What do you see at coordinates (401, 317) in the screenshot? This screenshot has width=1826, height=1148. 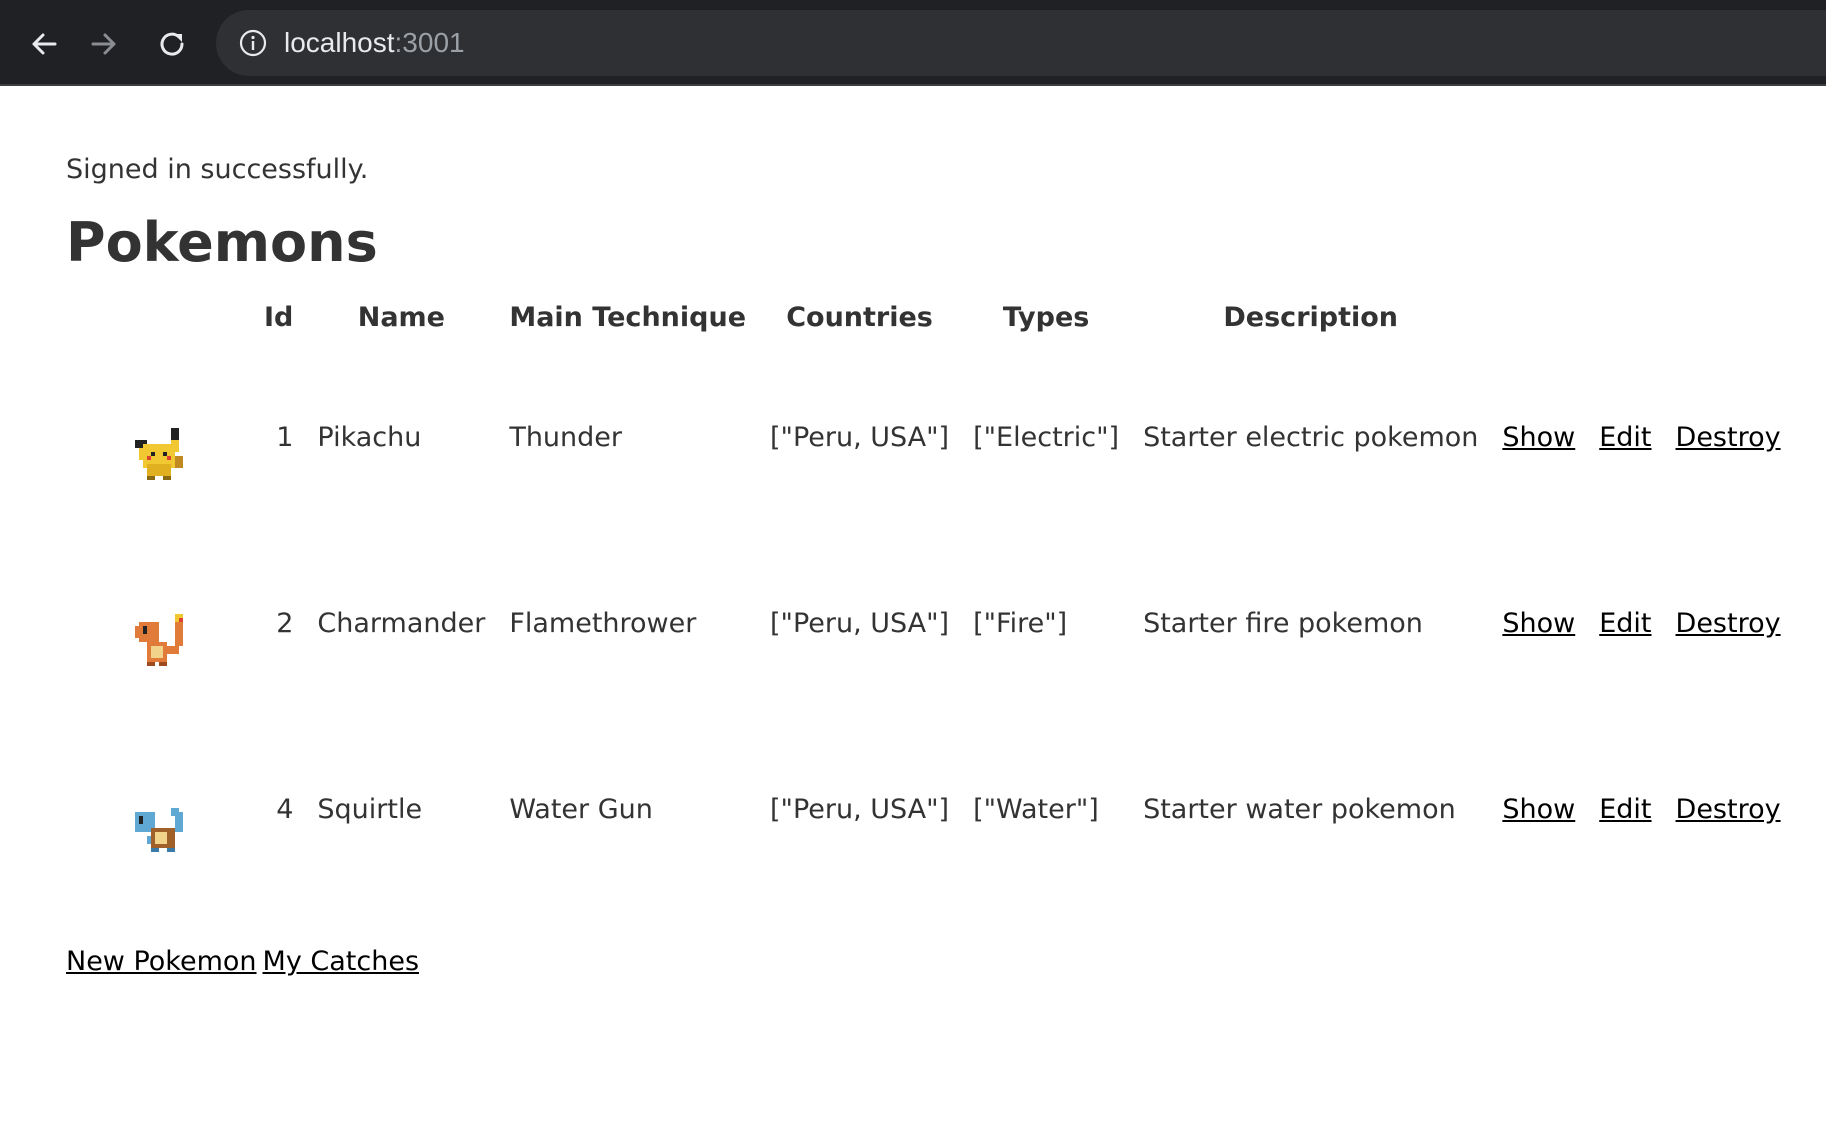 I see `header-name: Name` at bounding box center [401, 317].